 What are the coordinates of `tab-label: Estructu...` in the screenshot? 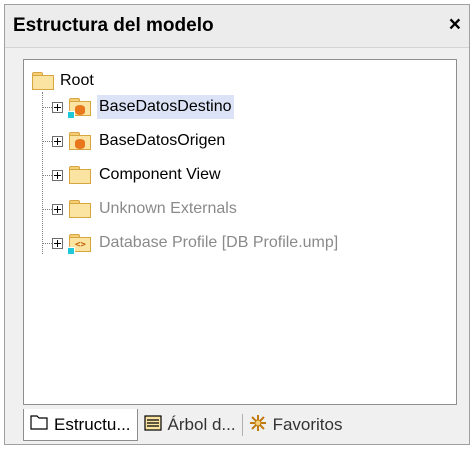 It's located at (92, 424).